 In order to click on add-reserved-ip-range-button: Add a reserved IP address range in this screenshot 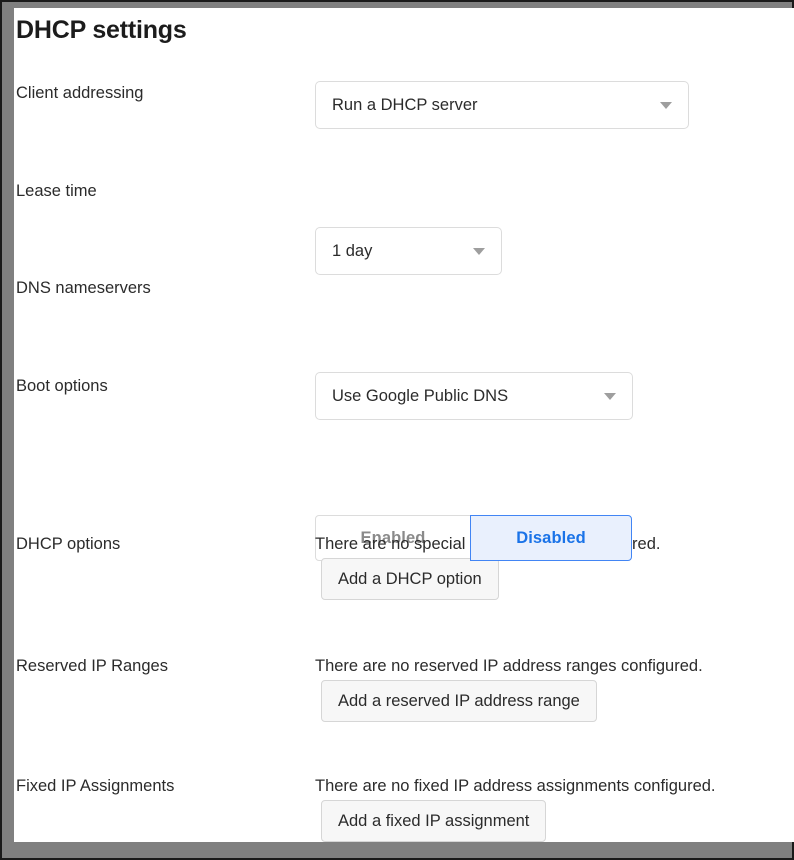, I will do `click(459, 701)`.